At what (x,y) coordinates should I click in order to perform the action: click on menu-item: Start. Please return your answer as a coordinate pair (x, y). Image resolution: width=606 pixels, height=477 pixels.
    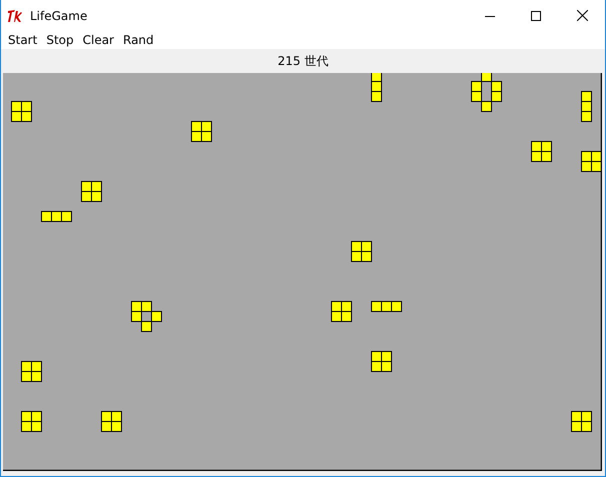
    Looking at the image, I should click on (23, 40).